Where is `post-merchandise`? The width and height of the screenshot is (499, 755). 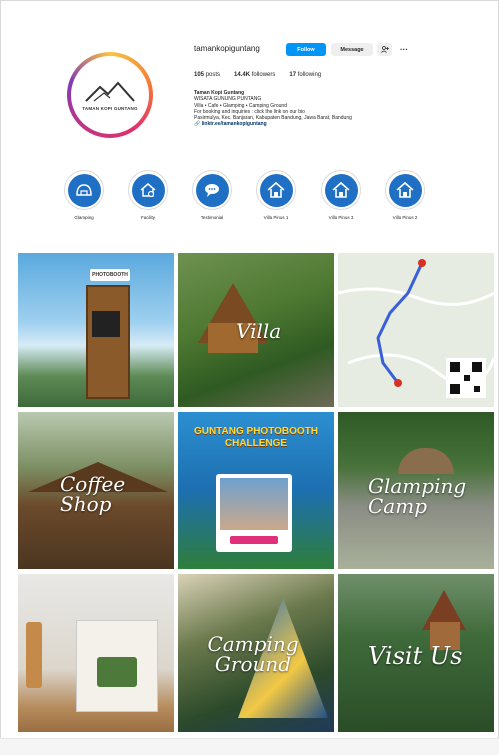 post-merchandise is located at coordinates (96, 653).